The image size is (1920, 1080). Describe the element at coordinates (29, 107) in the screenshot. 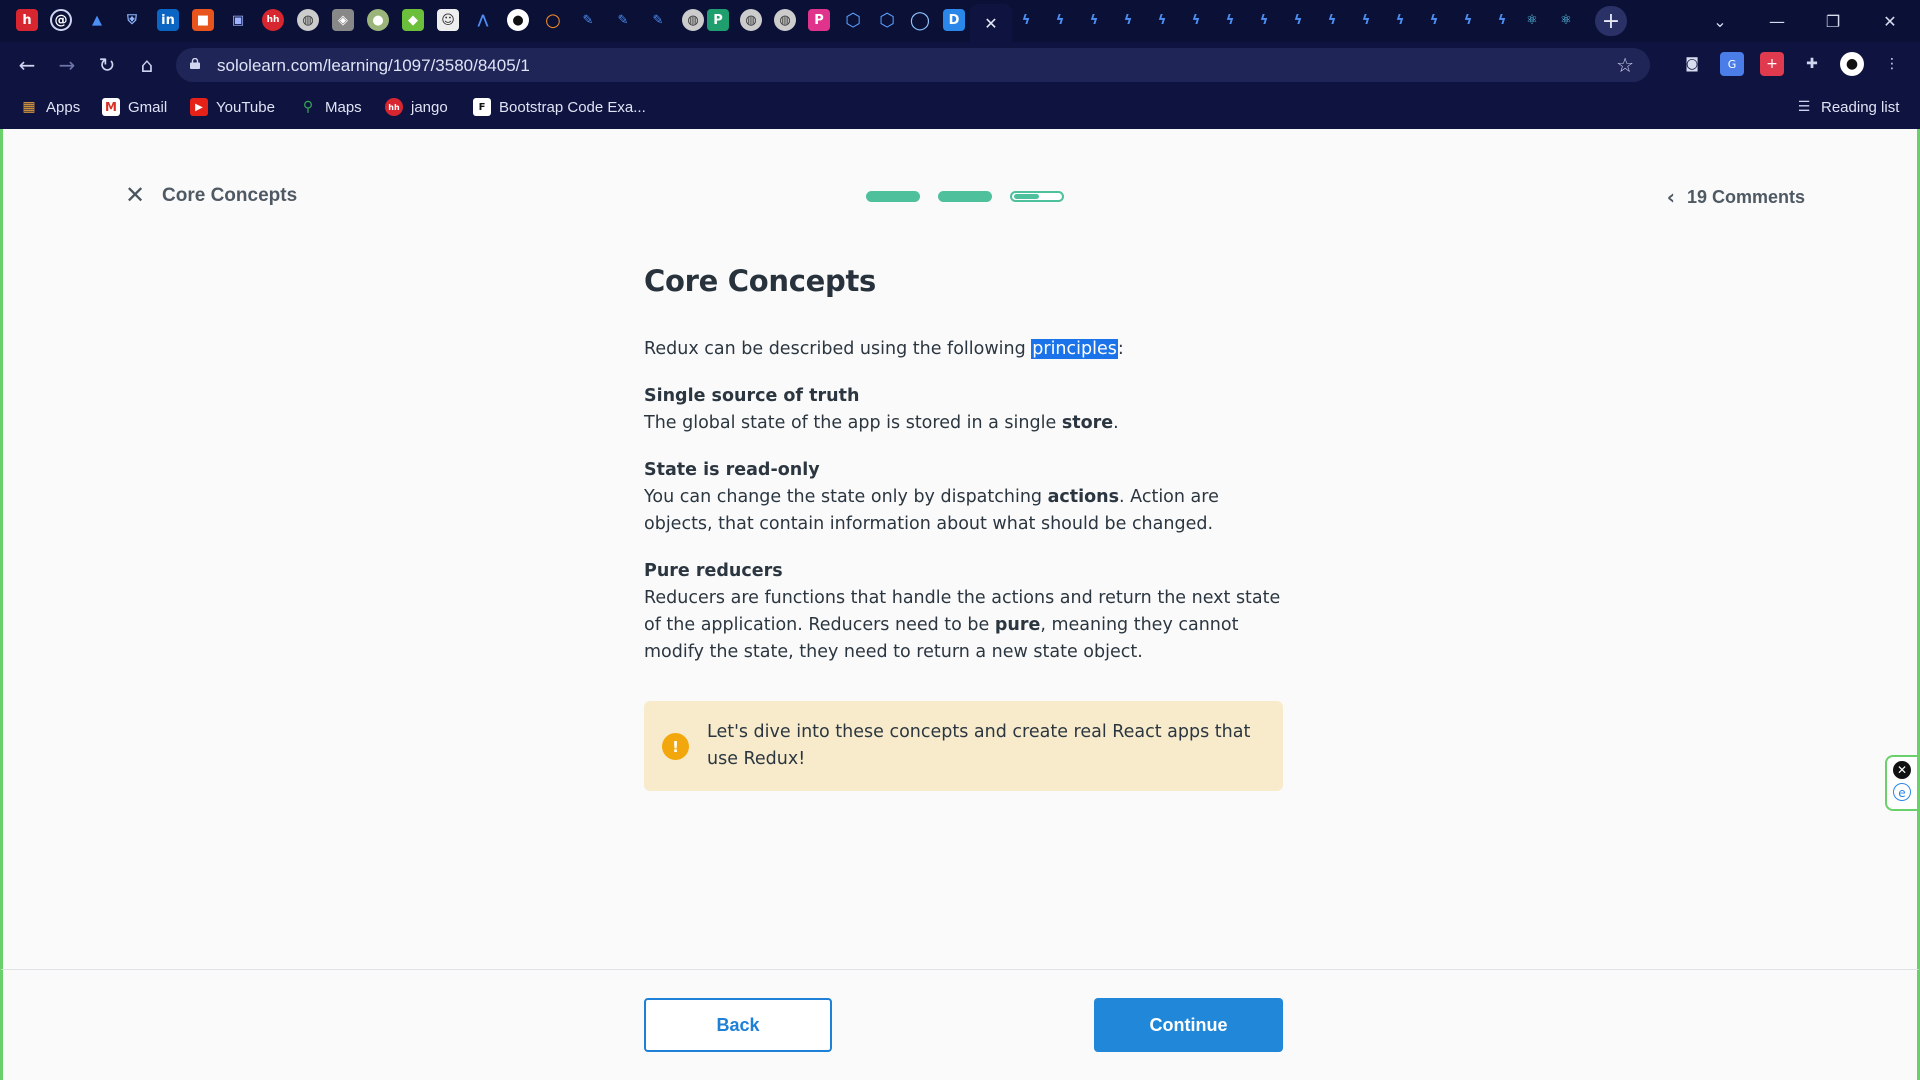

I see `apps-grid-icon: ▦` at that location.